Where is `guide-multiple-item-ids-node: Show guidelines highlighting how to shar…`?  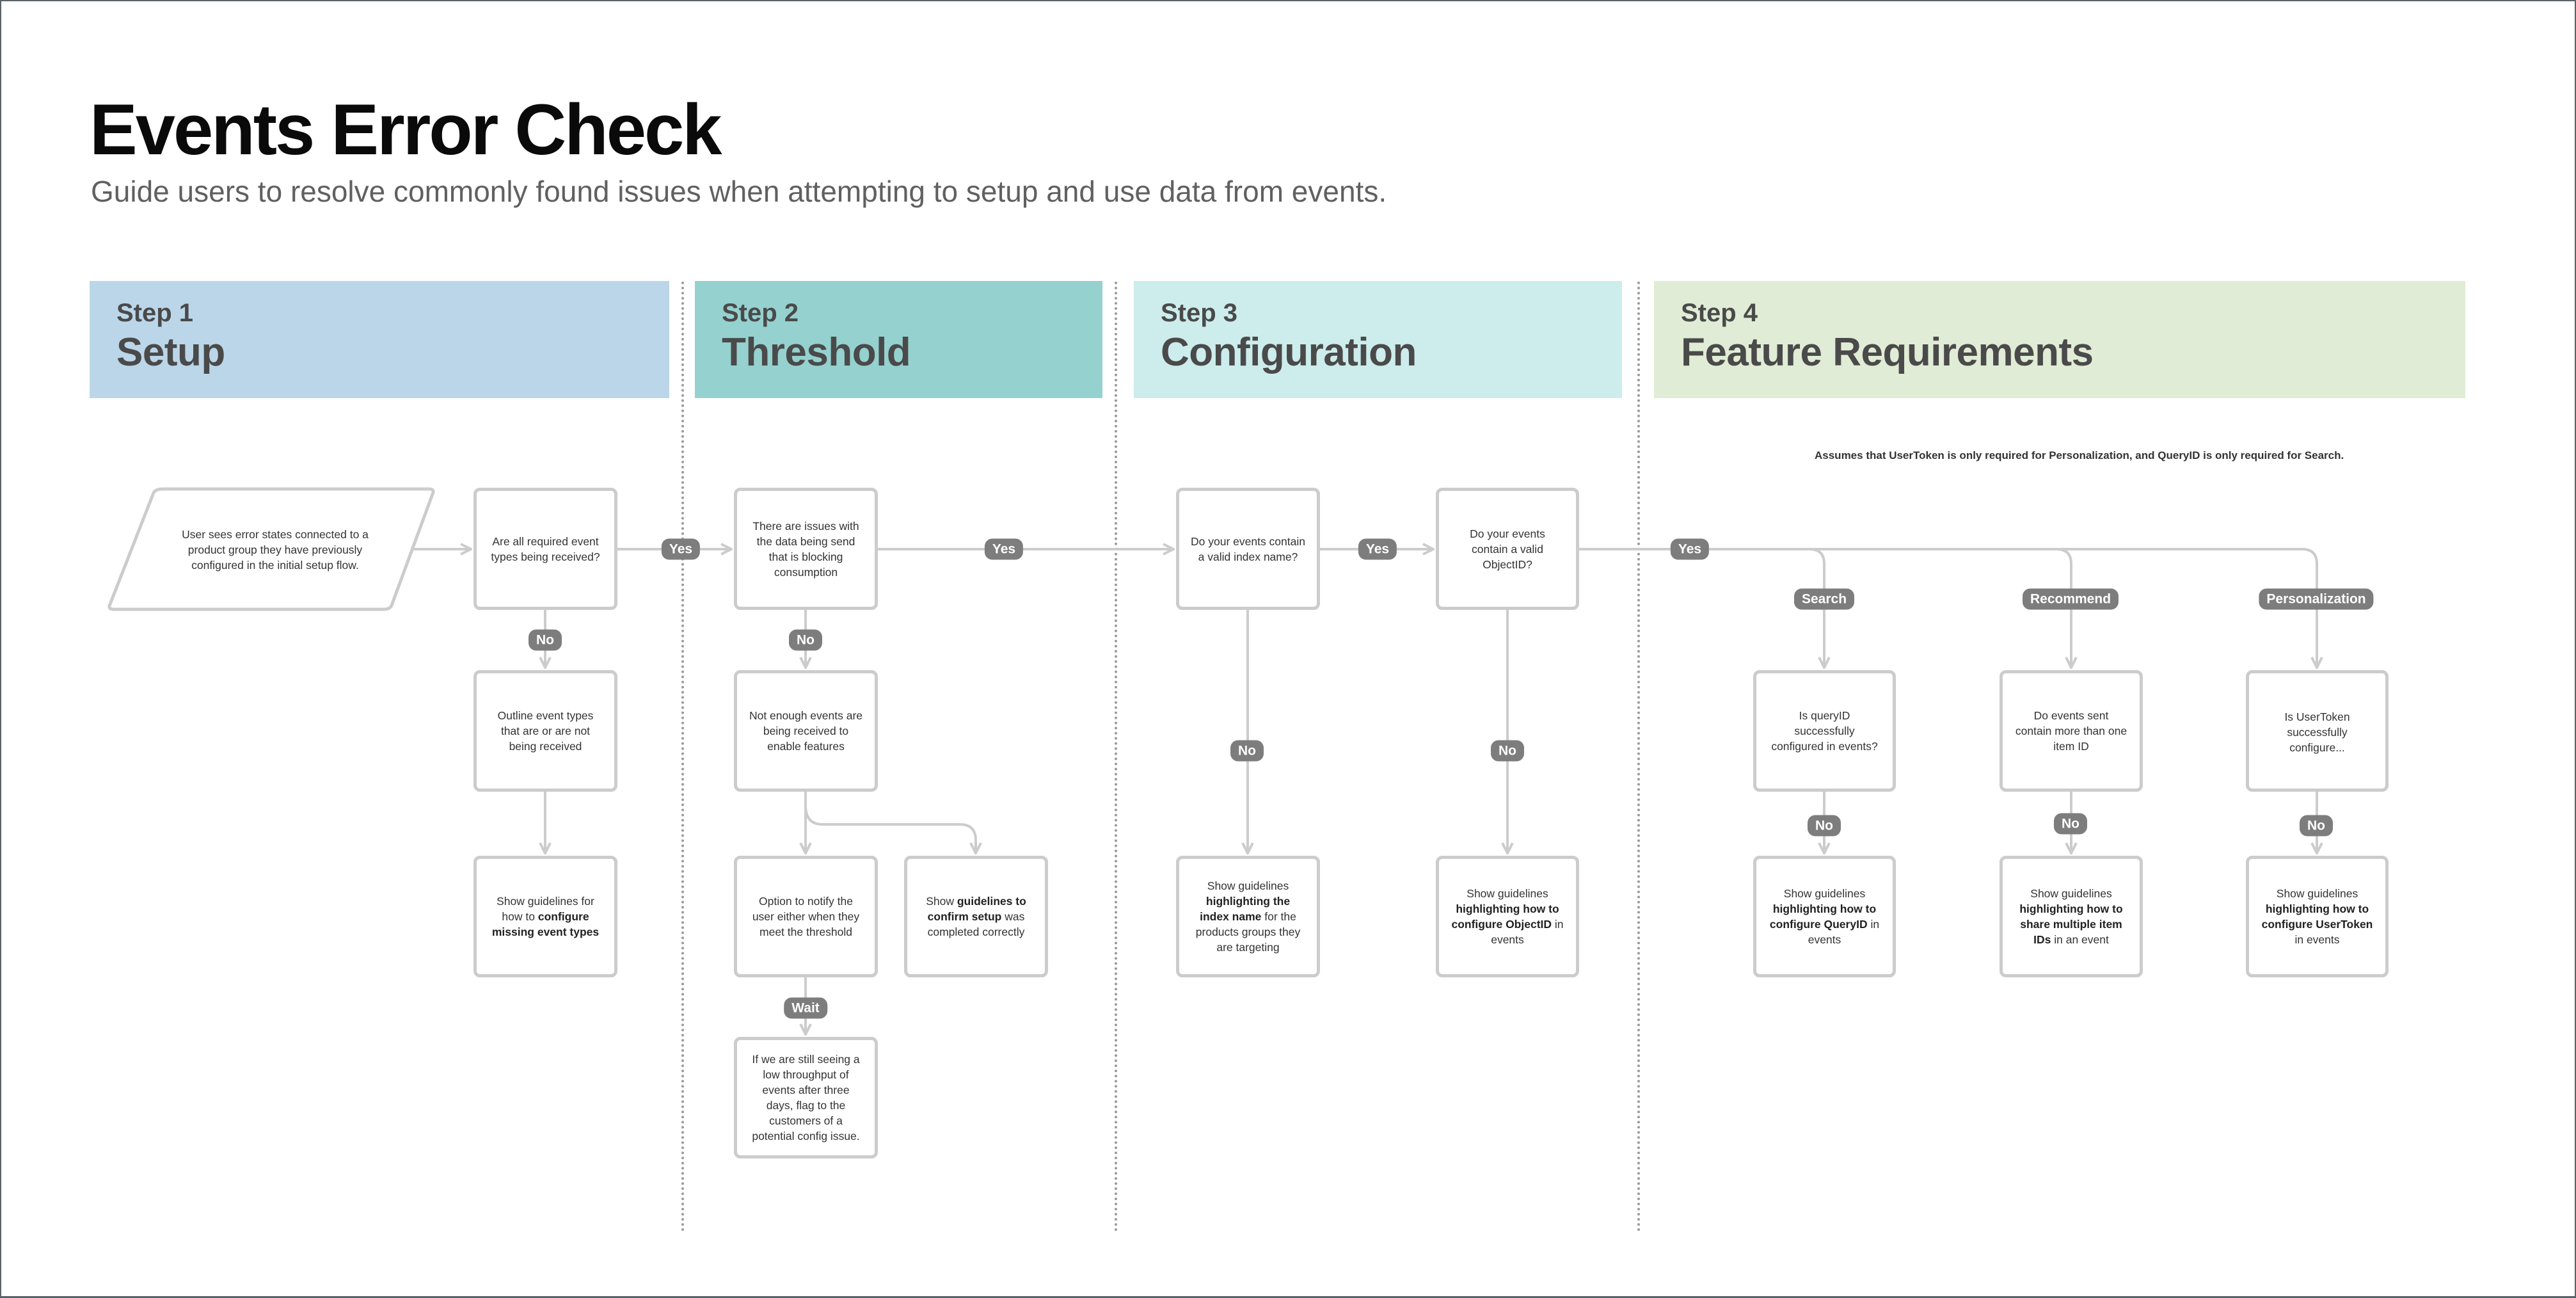 guide-multiple-item-ids-node: Show guidelines highlighting how to shar… is located at coordinates (2071, 917).